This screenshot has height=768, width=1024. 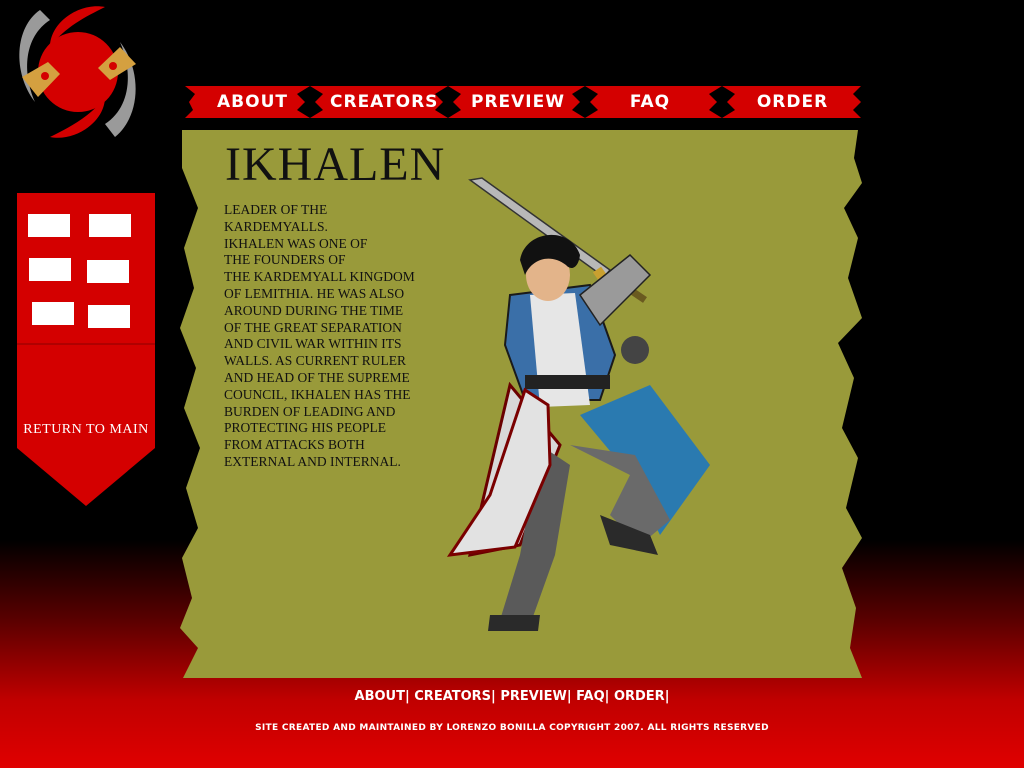 I want to click on nav-faq-link: FAQ, so click(x=650, y=102).